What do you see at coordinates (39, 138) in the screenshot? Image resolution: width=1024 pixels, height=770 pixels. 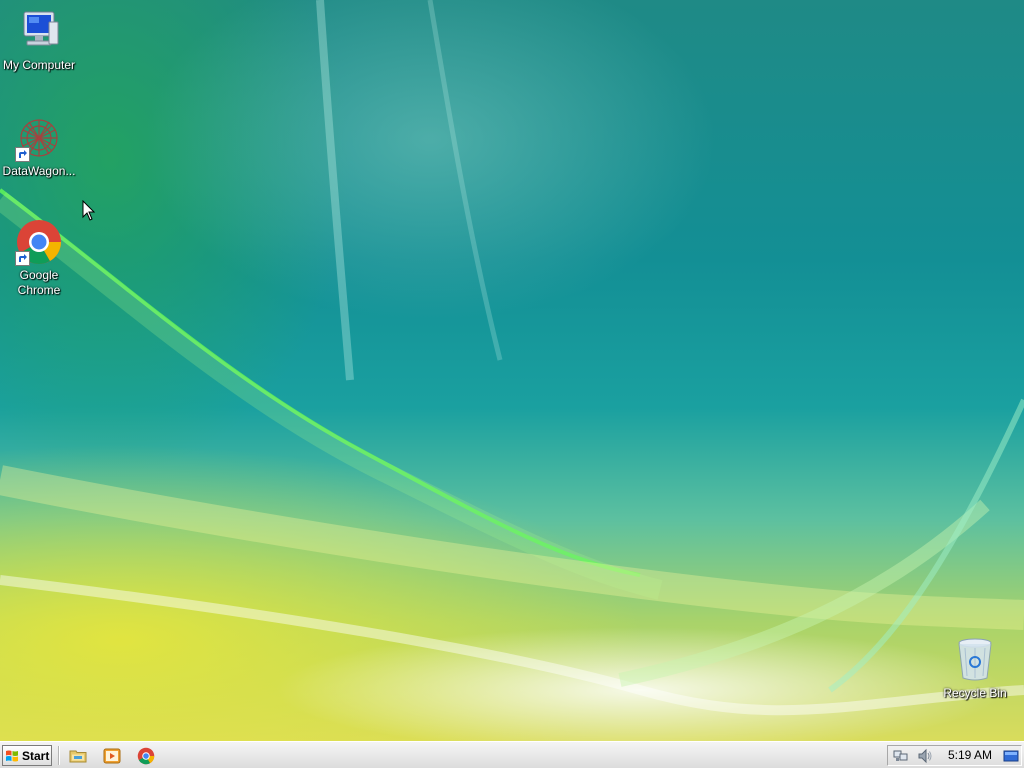 I see `datawagon-icon` at bounding box center [39, 138].